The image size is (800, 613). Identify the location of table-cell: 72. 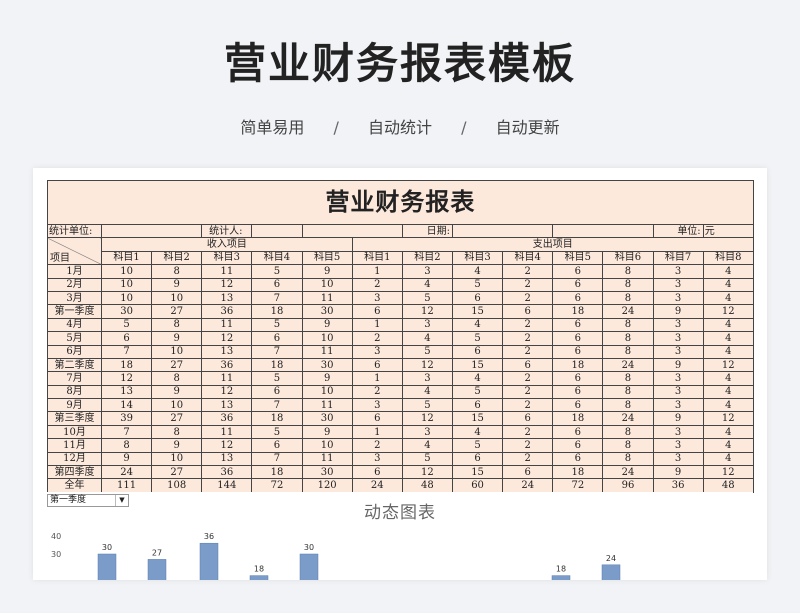
(578, 485).